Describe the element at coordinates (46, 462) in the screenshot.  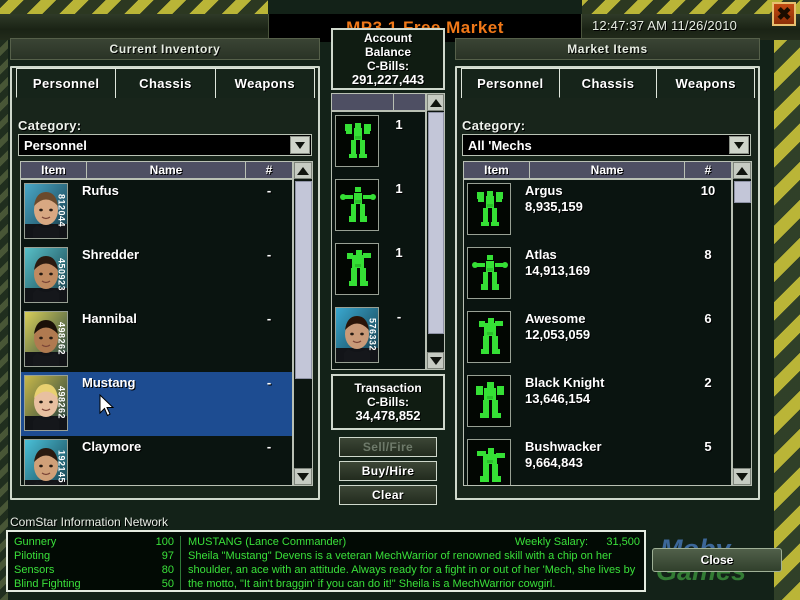
I see `avatar: 192145` at that location.